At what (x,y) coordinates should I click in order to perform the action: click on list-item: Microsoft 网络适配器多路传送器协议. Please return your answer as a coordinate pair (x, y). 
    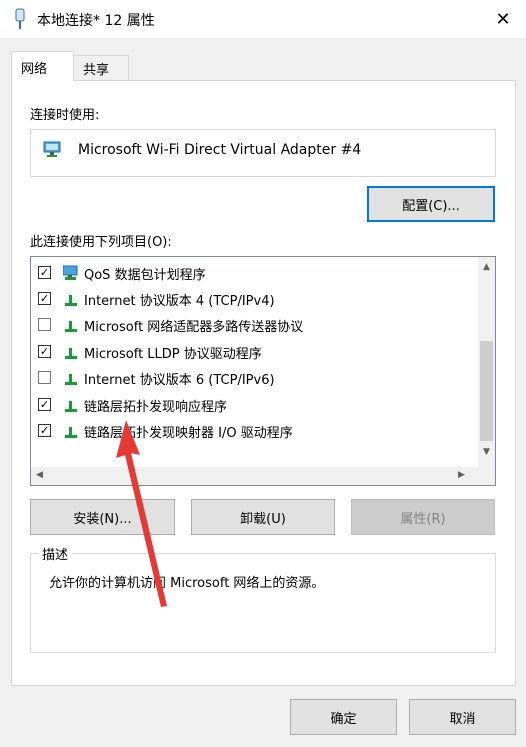
    Looking at the image, I should click on (251, 325).